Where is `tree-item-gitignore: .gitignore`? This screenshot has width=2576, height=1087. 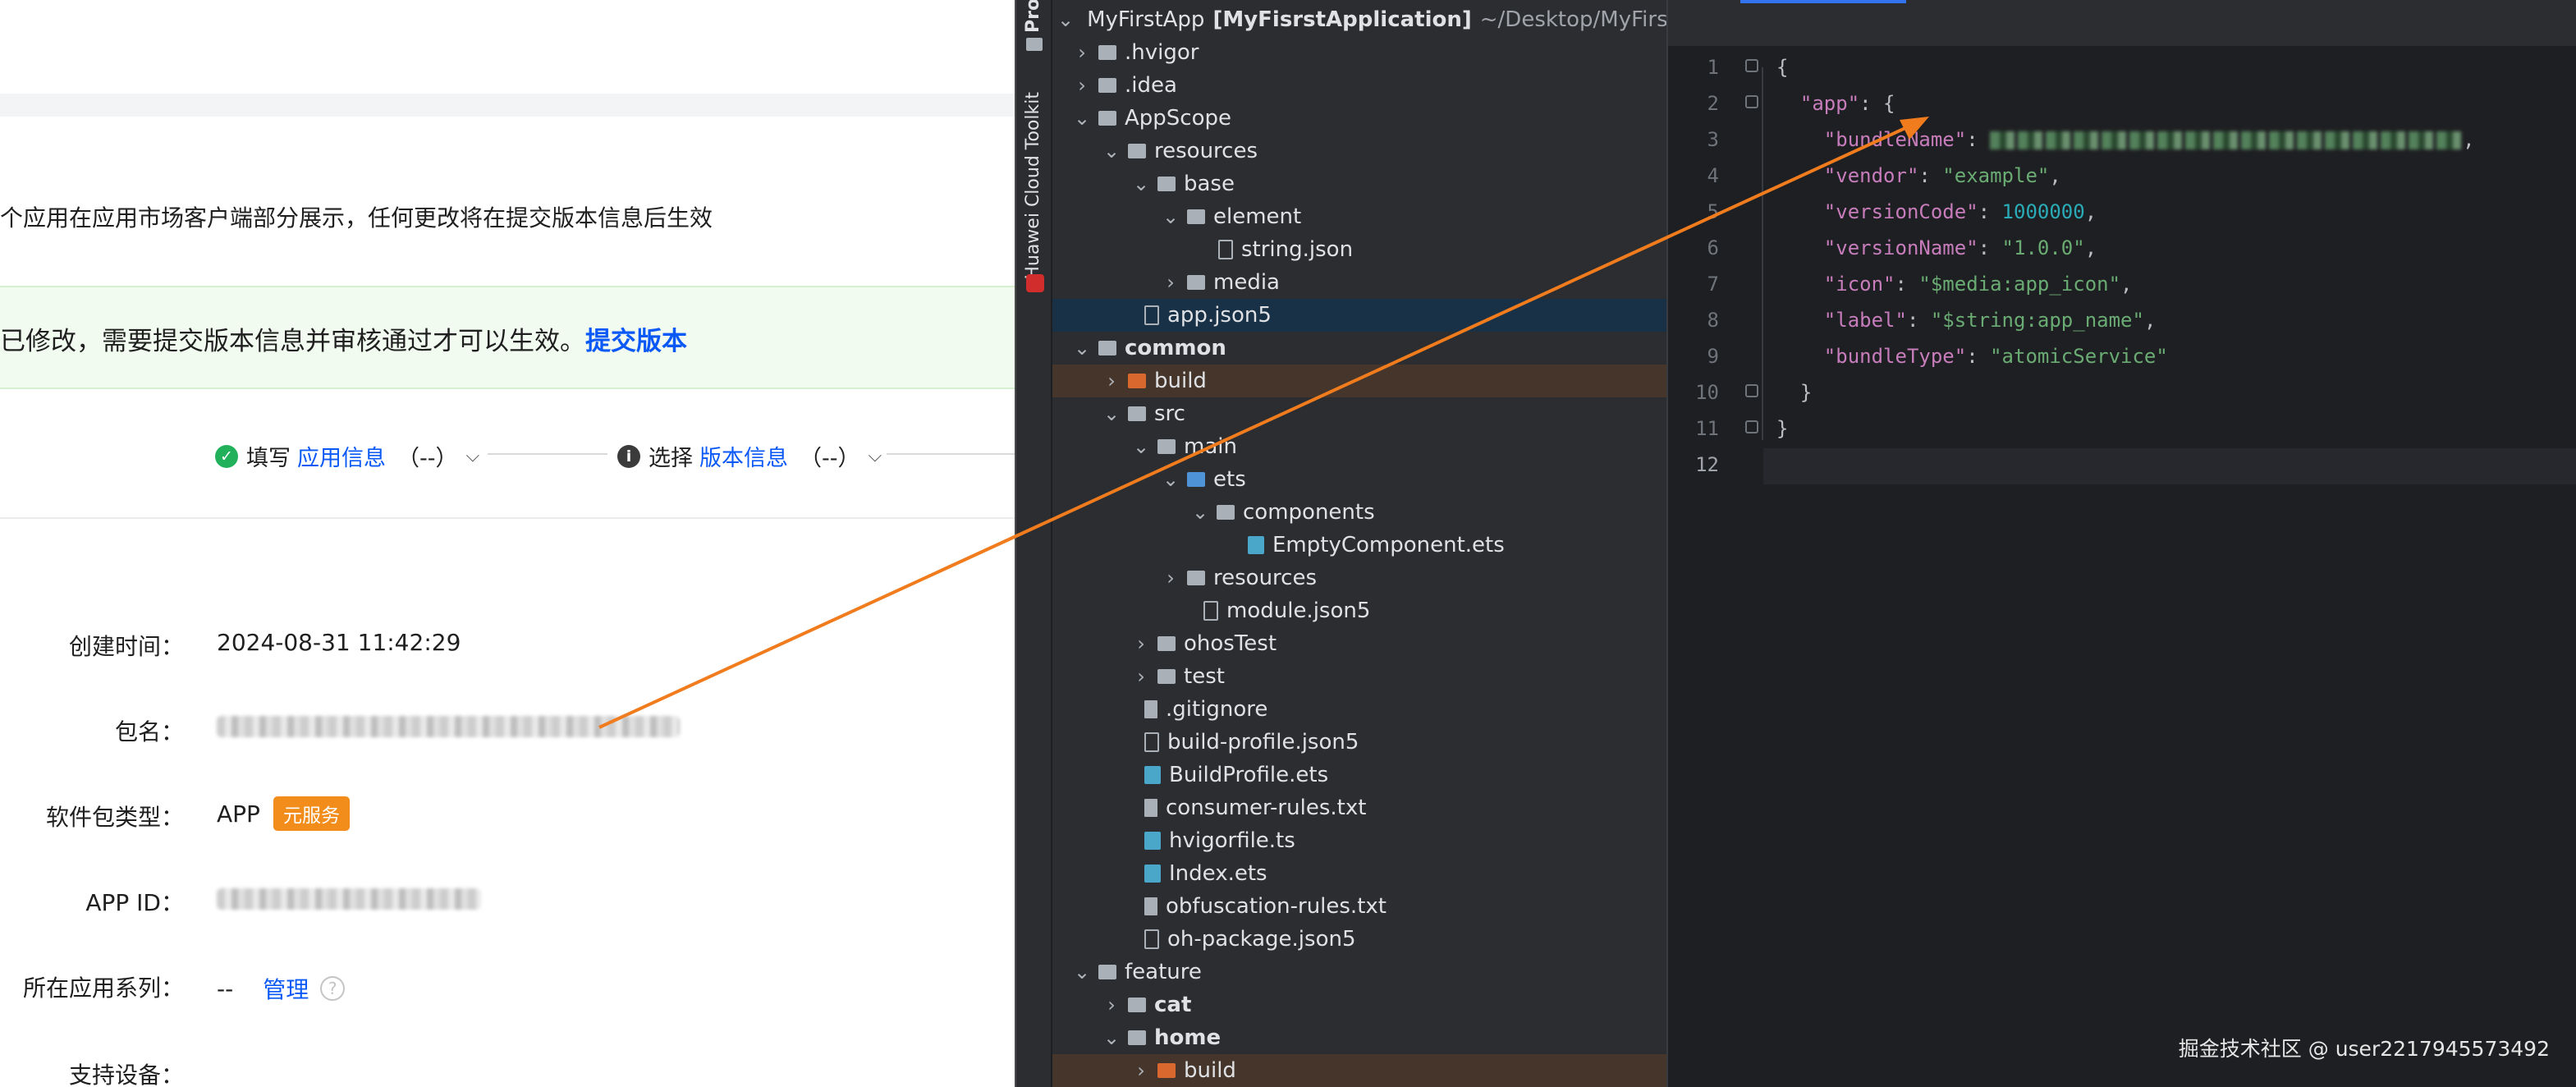 tree-item-gitignore: .gitignore is located at coordinates (1359, 709).